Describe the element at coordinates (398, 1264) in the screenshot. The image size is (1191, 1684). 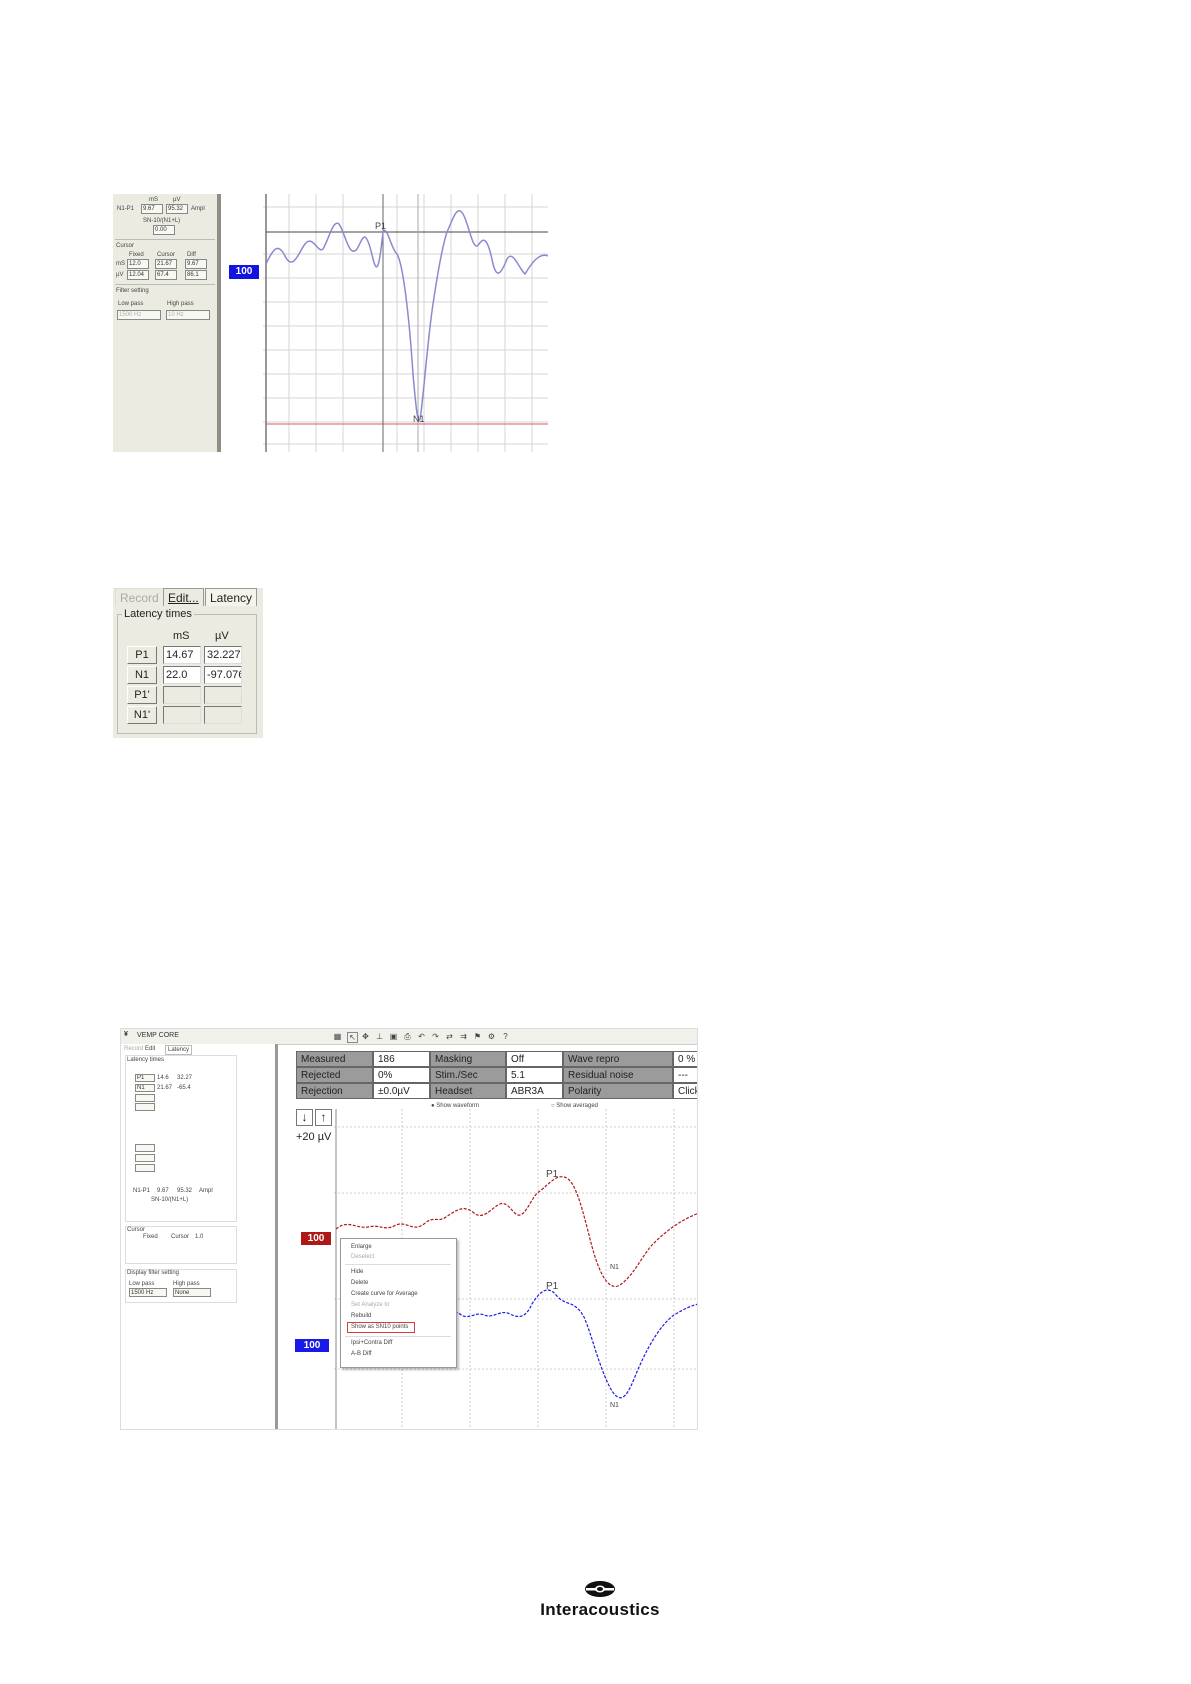
I see `menu-separator` at that location.